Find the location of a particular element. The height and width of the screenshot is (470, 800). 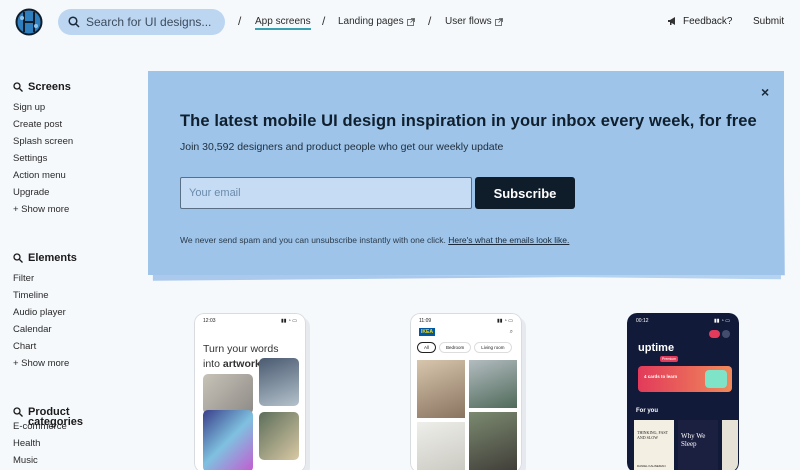

book-cover: Why We Sleep is located at coordinates (698, 445).